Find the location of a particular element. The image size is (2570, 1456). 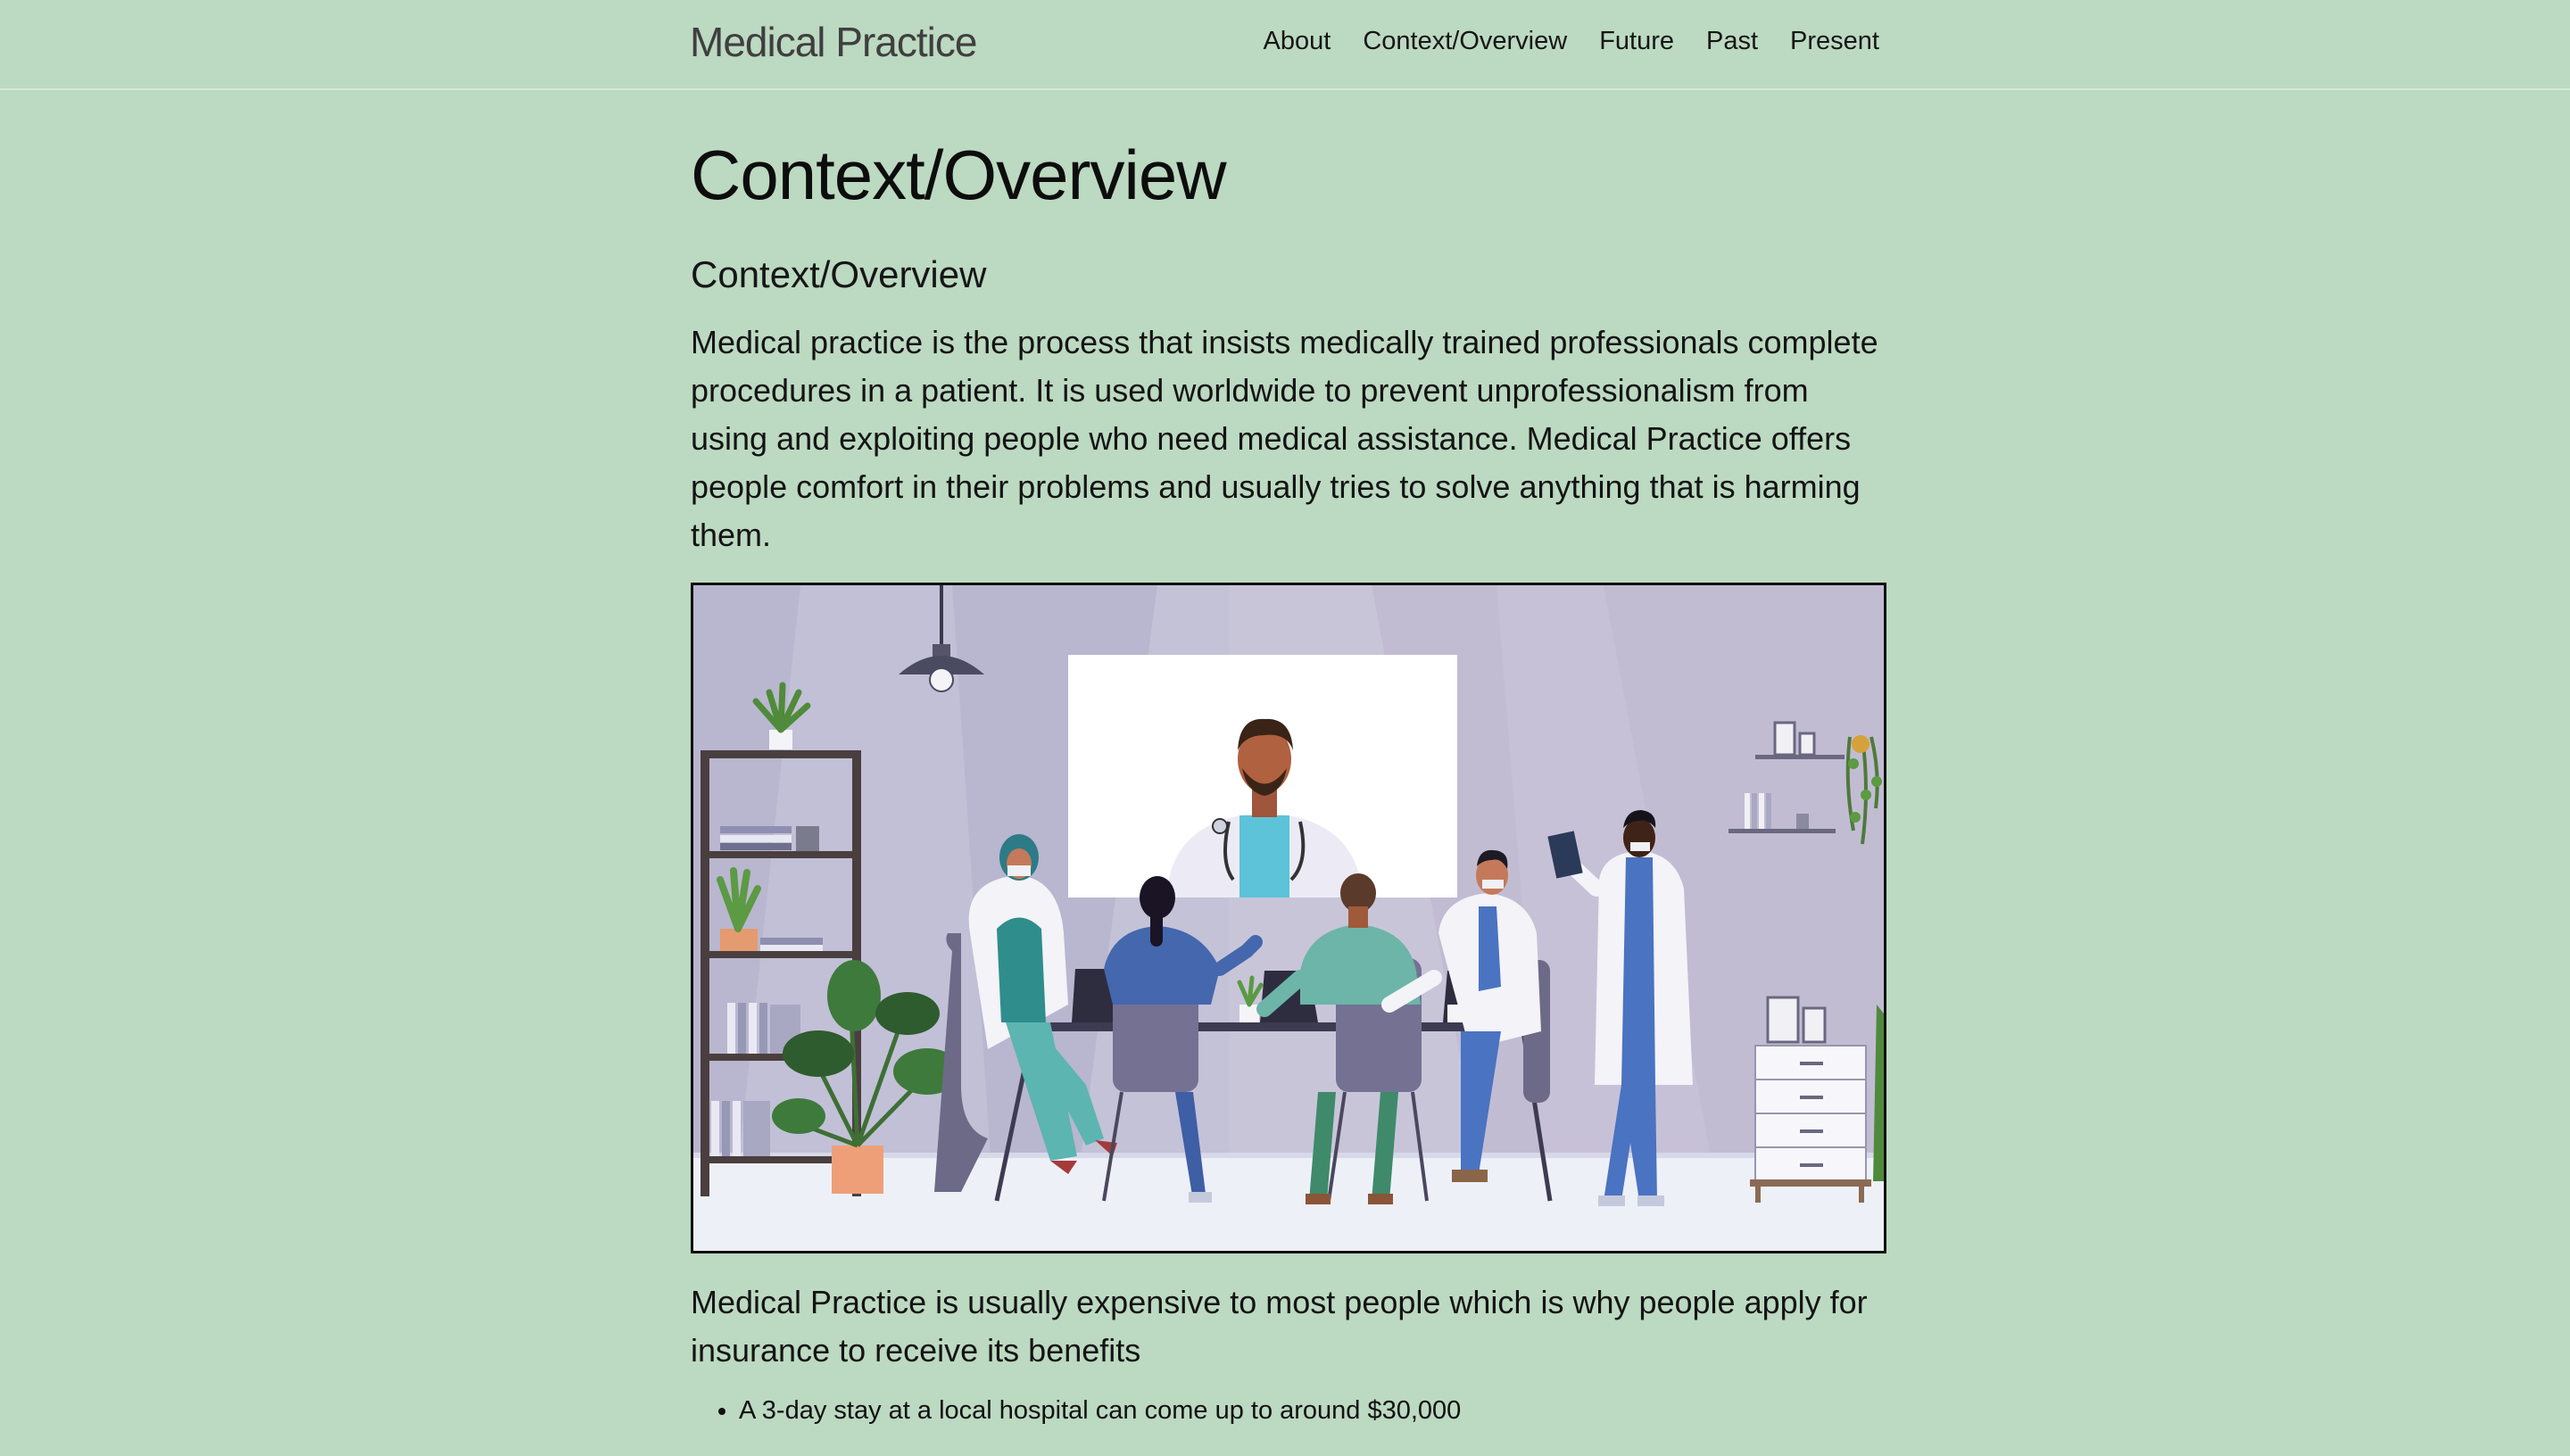

nav-link-future: Future is located at coordinates (1637, 42).